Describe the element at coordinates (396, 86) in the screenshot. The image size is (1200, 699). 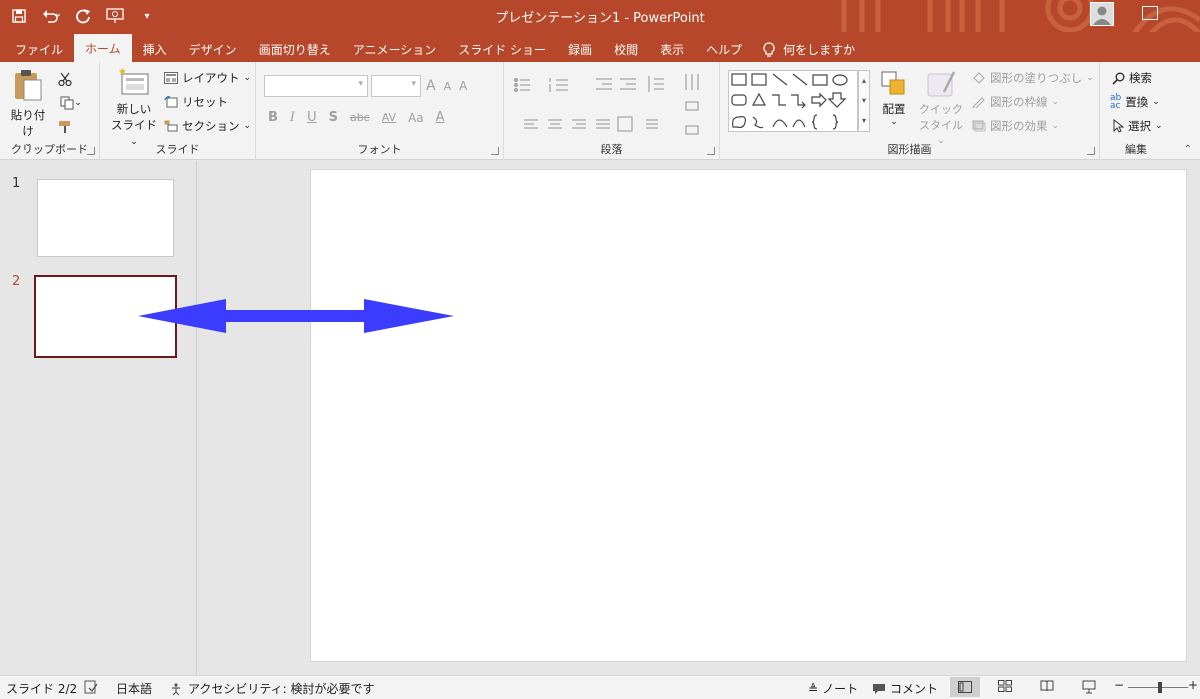
I see `font-size-select: ▾` at that location.